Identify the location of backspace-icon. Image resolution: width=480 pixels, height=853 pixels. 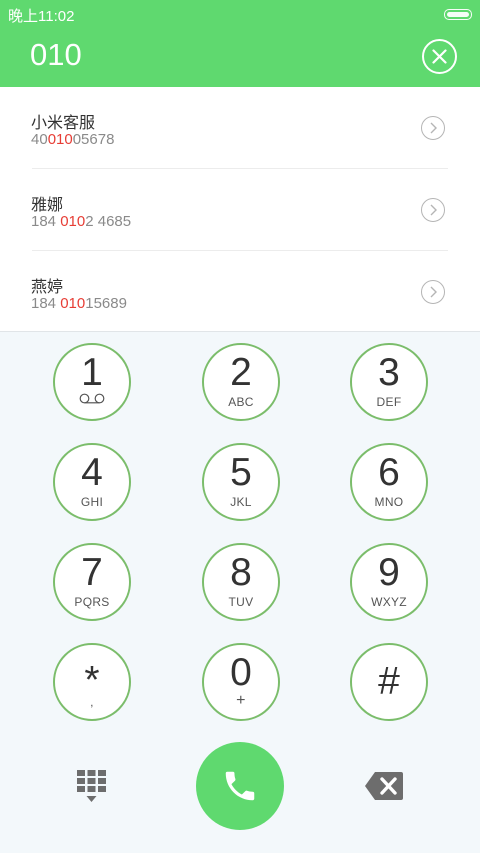
(384, 786).